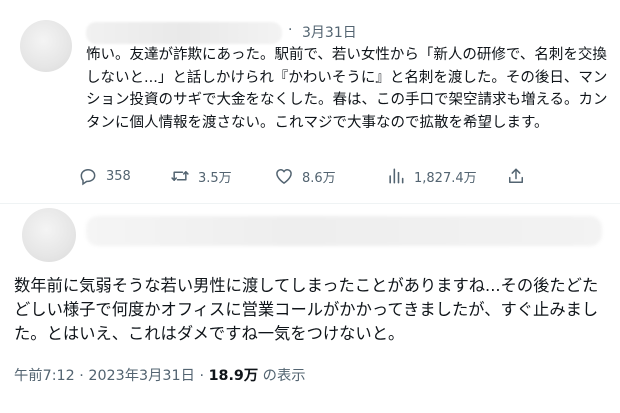 Image resolution: width=620 pixels, height=413 pixels. I want to click on blurred-user-name, so click(184, 33).